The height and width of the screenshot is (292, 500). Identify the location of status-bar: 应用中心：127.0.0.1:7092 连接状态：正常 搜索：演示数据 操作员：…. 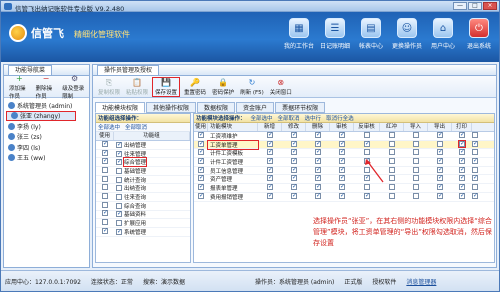
(250, 280).